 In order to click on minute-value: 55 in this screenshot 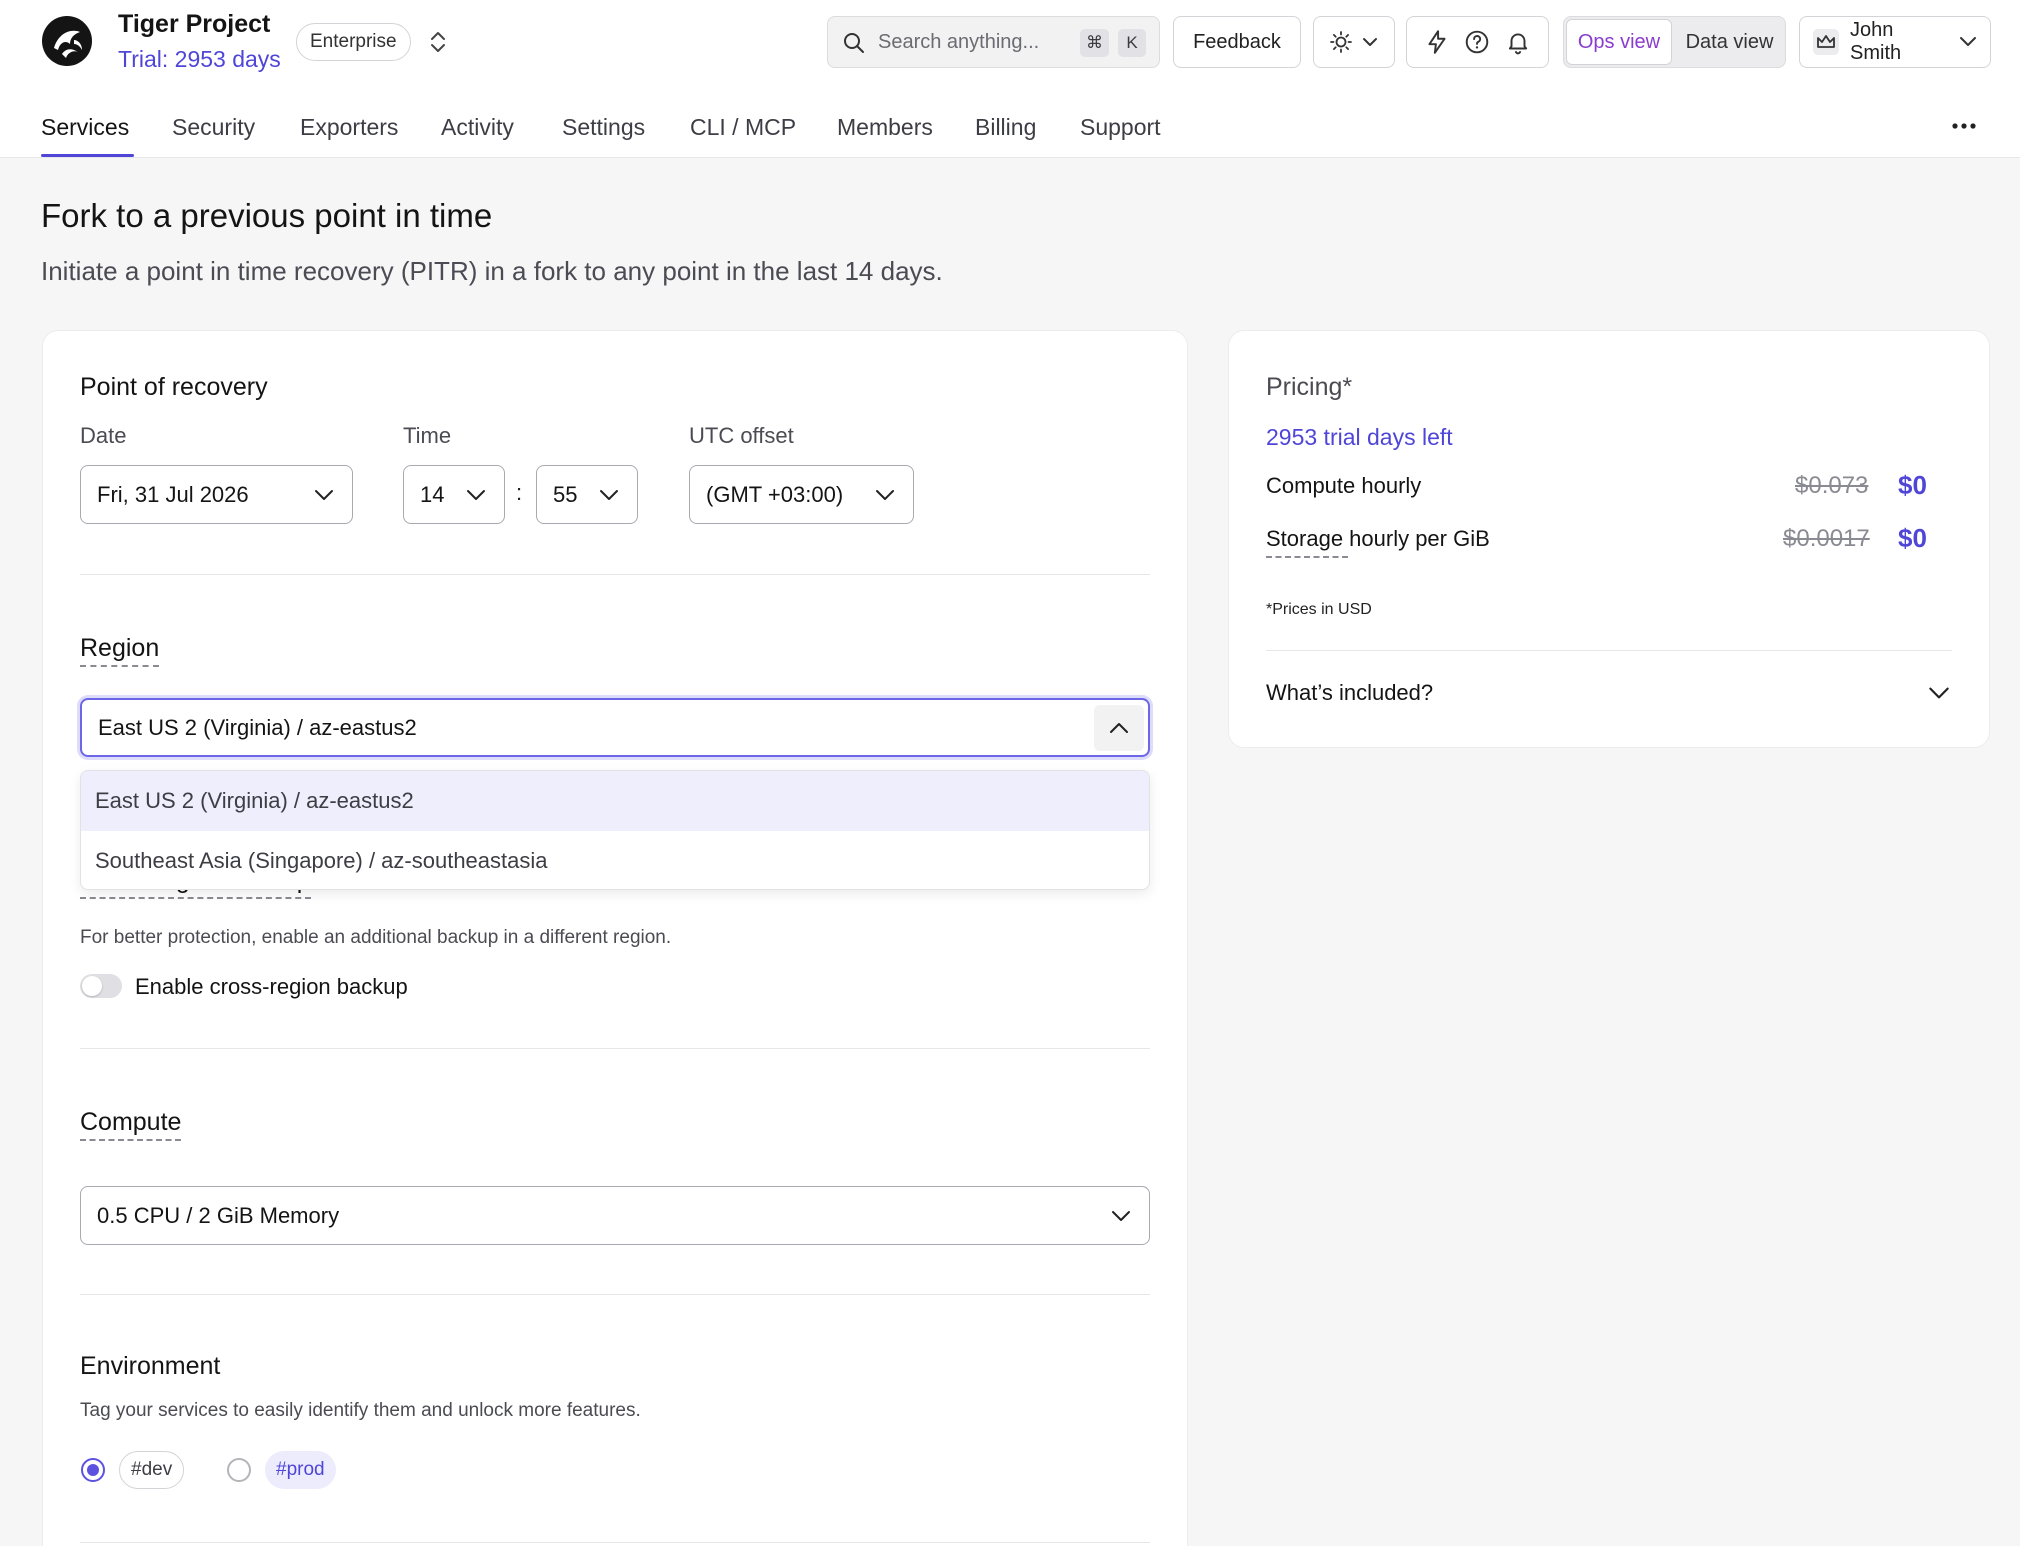, I will do `click(565, 494)`.